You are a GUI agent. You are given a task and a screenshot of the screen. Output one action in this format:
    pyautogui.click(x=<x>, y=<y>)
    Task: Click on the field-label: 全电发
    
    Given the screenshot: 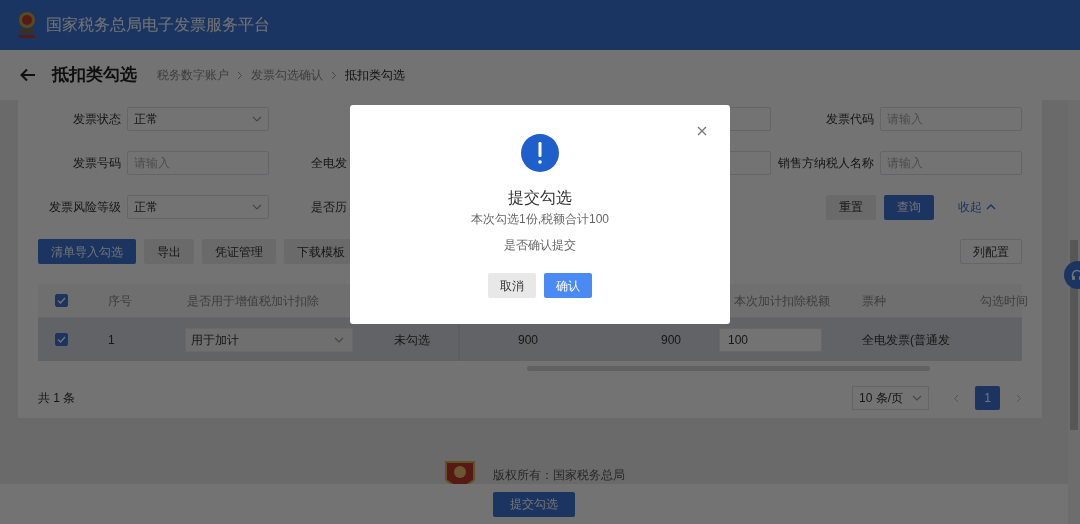 What is the action you would take?
    pyautogui.click(x=329, y=163)
    